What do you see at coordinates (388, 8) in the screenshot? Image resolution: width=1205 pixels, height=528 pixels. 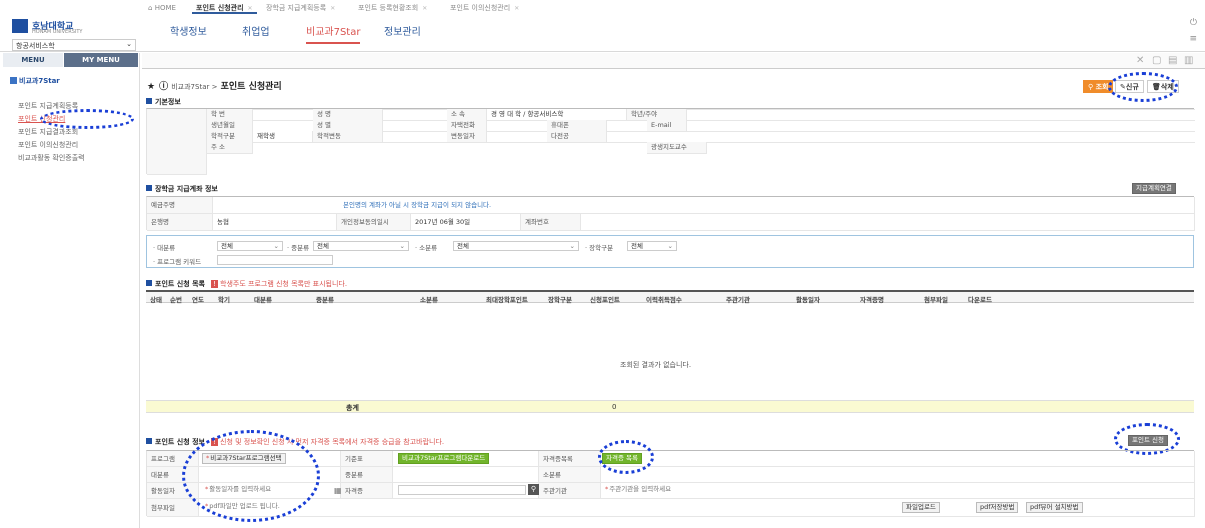 I see `tab-label: 포인트 등록현황조회` at bounding box center [388, 8].